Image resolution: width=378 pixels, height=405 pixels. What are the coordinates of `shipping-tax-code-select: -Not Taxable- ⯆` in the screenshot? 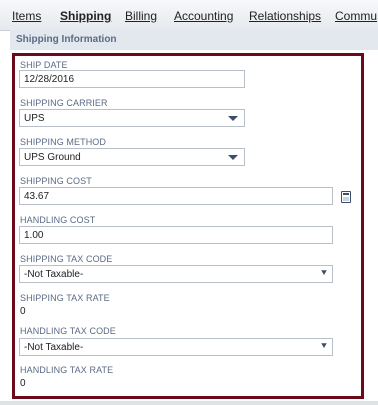 It's located at (176, 274).